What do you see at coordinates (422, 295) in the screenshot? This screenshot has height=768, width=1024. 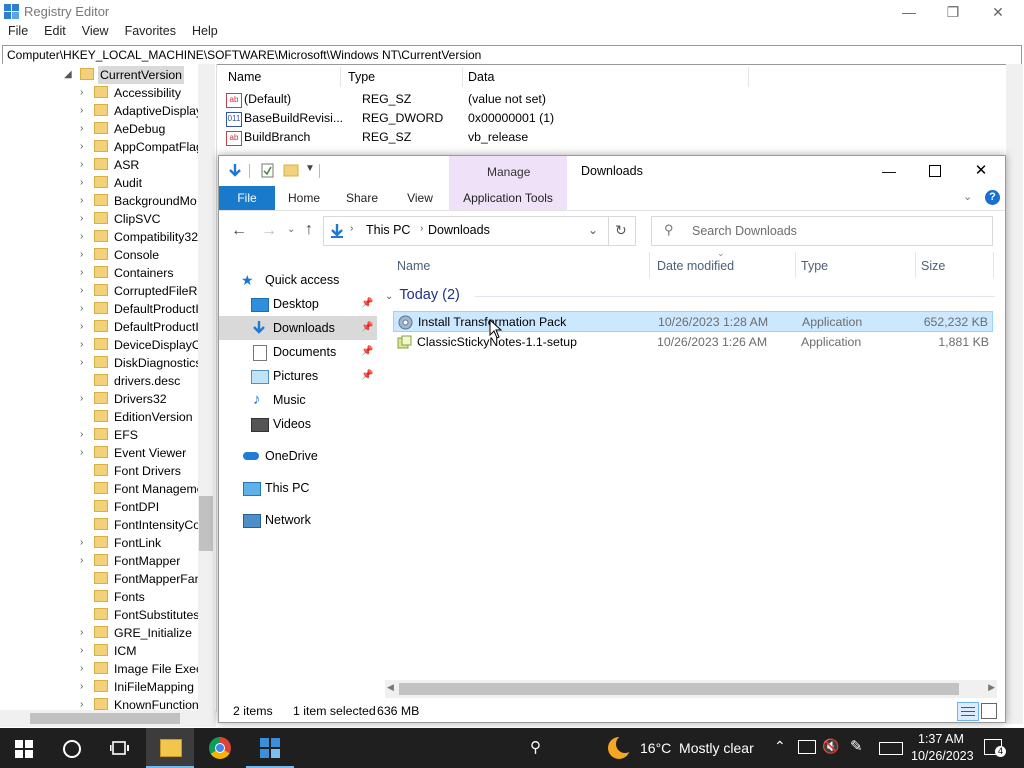 I see `group-header-today: ⌄ Today (2)` at bounding box center [422, 295].